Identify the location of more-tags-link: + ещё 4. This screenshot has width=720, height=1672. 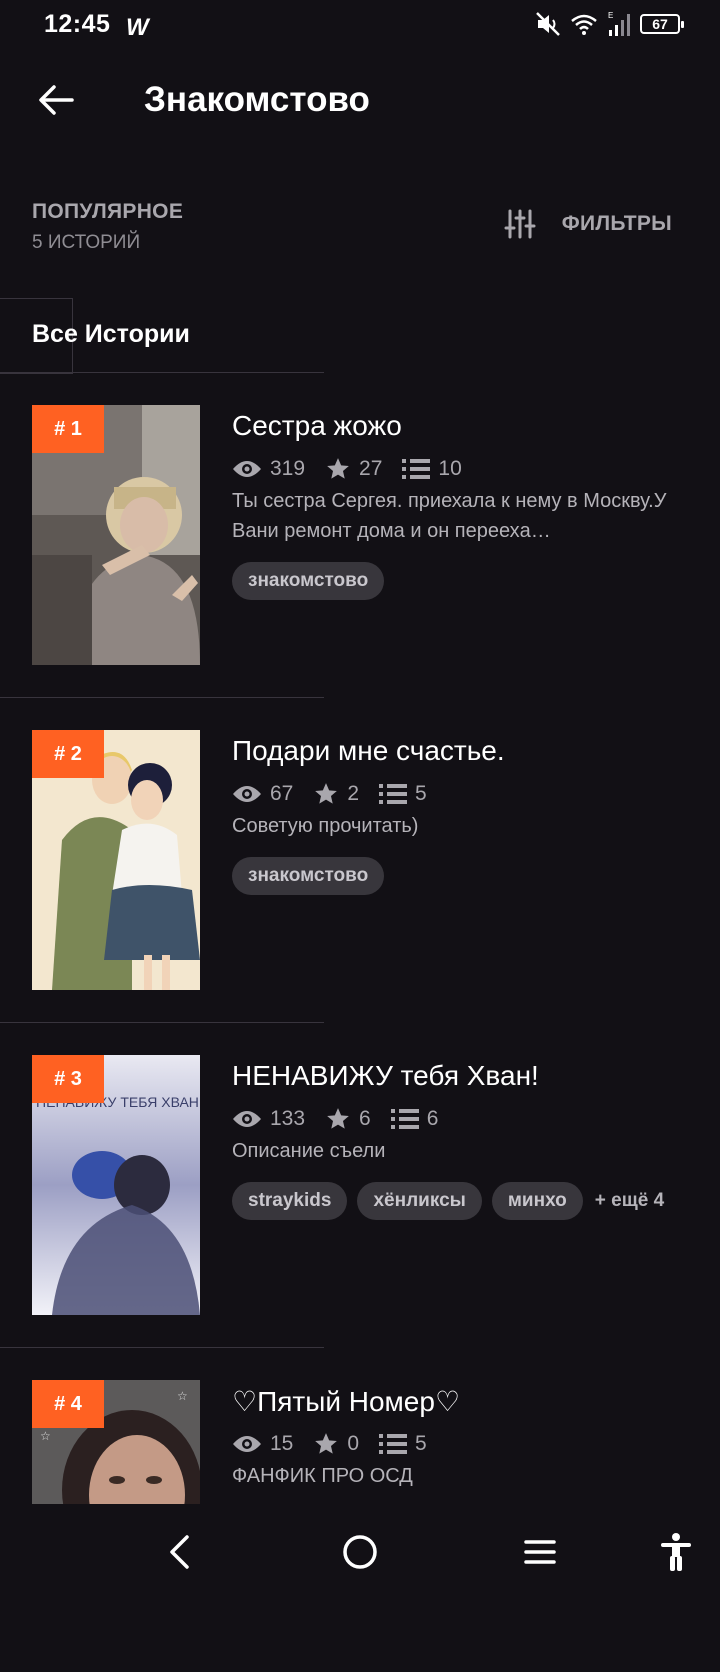
(629, 1201).